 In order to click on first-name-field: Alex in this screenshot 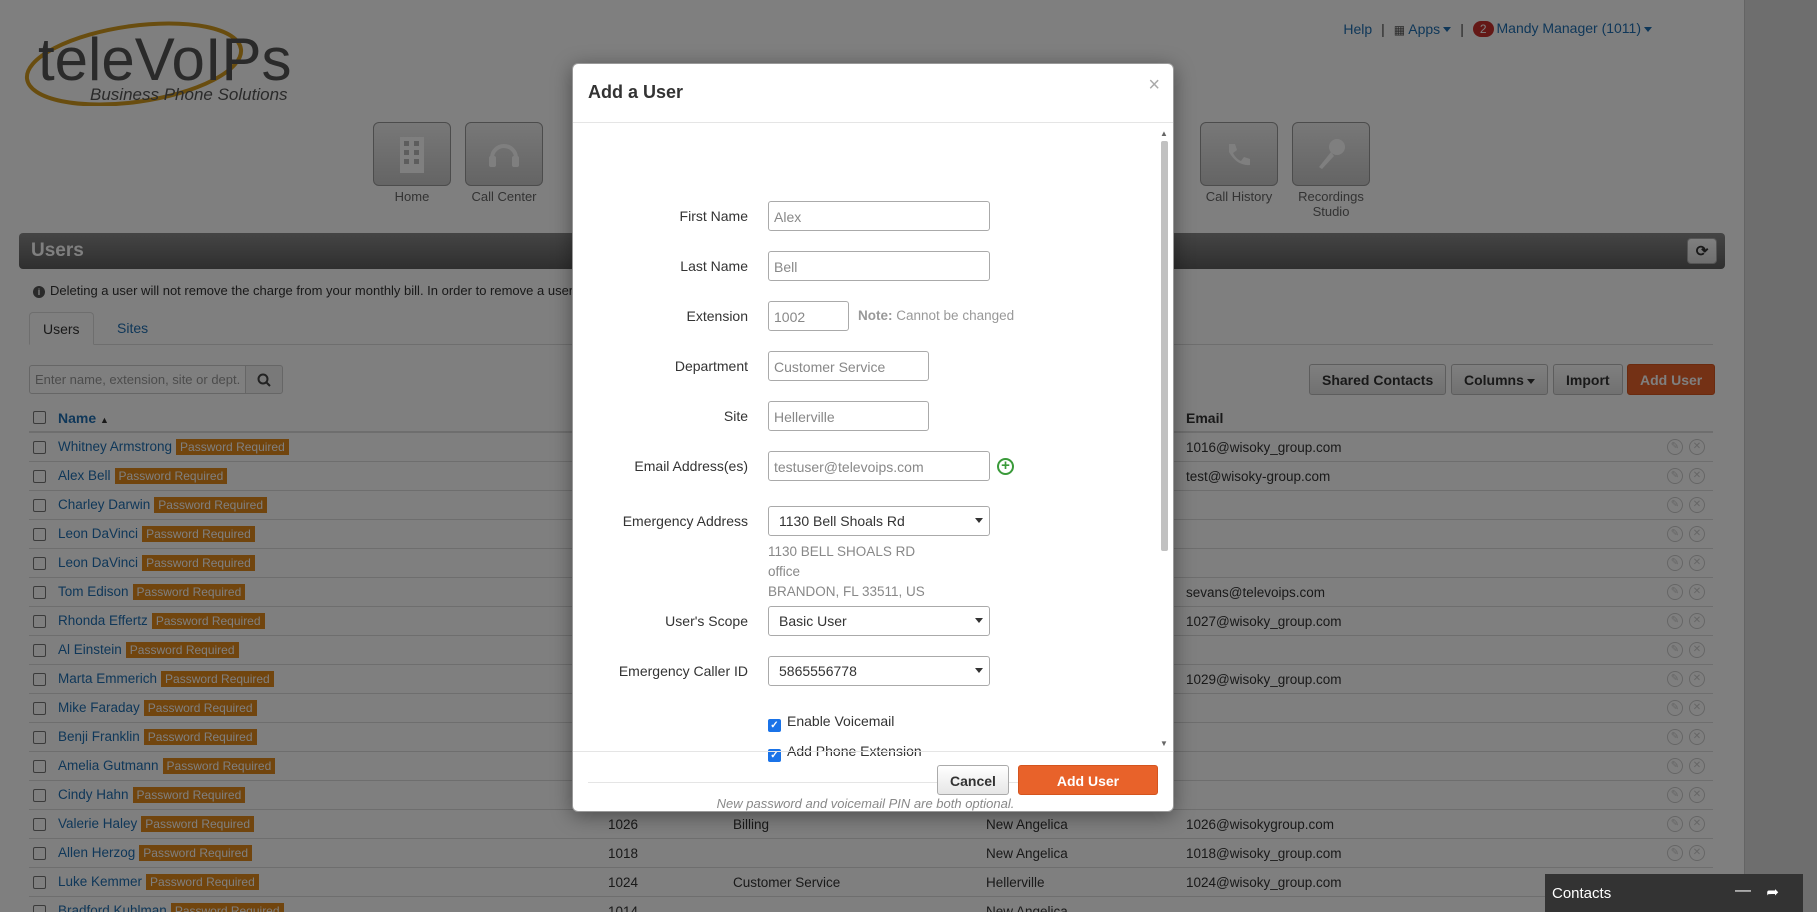, I will do `click(879, 216)`.